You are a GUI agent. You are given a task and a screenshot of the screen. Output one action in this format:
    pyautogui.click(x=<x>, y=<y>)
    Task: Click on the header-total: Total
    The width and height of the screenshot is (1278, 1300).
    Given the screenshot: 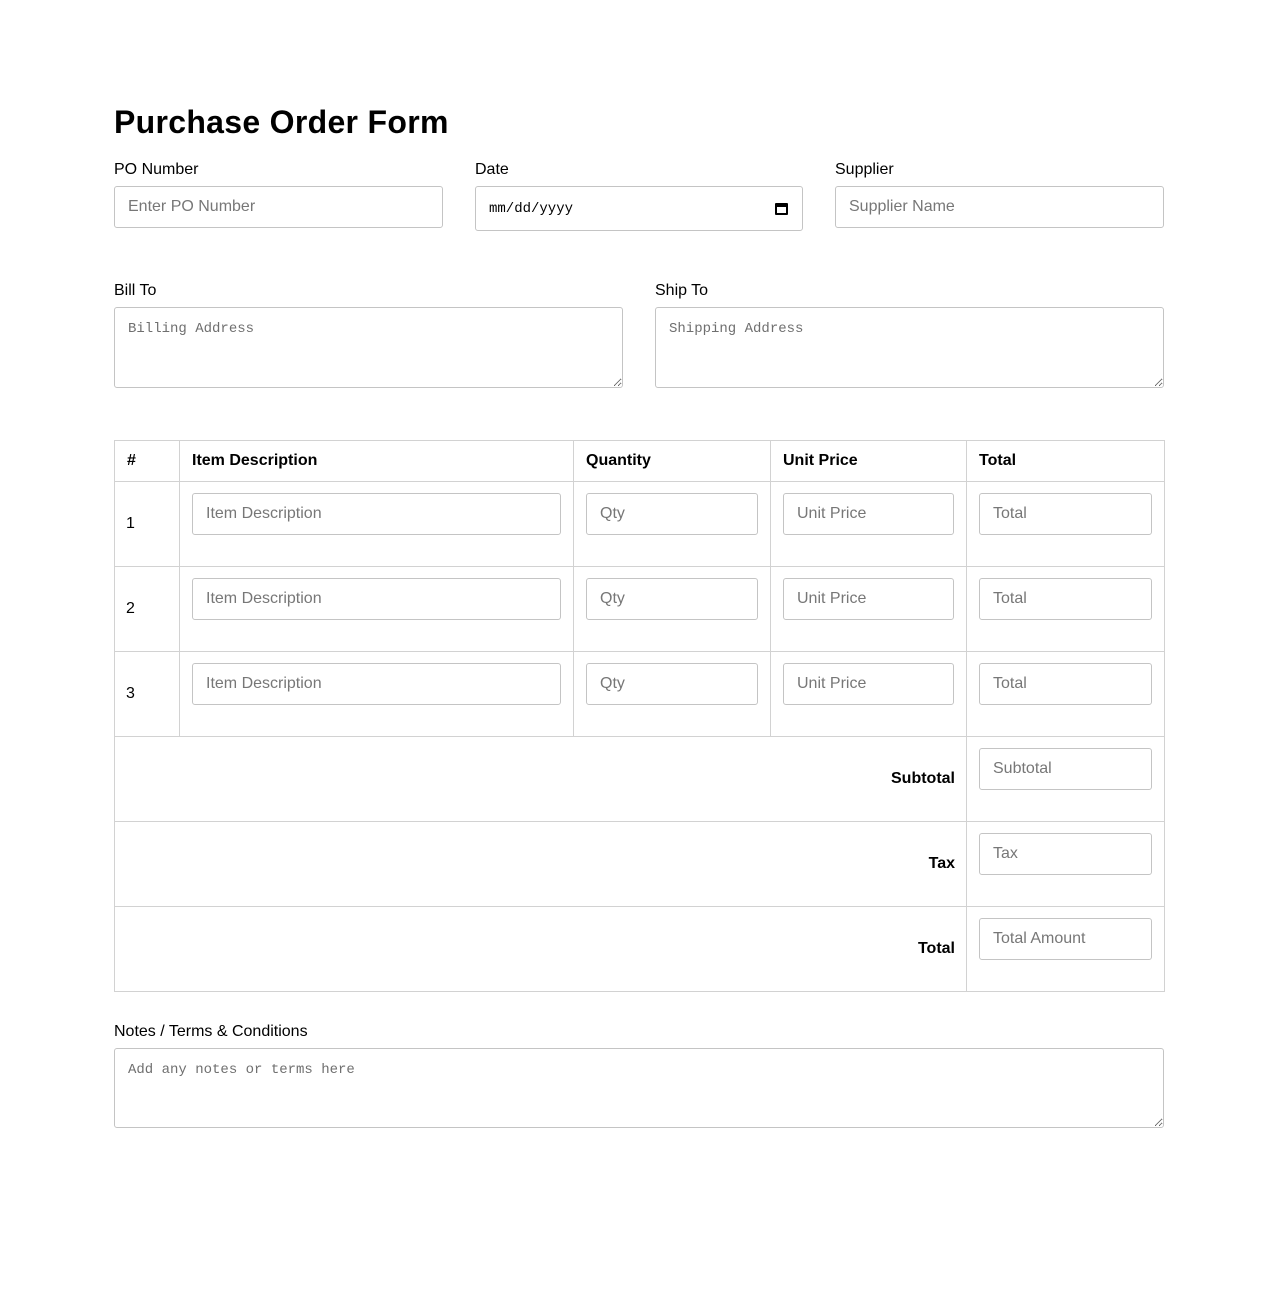 What is the action you would take?
    pyautogui.click(x=1065, y=461)
    